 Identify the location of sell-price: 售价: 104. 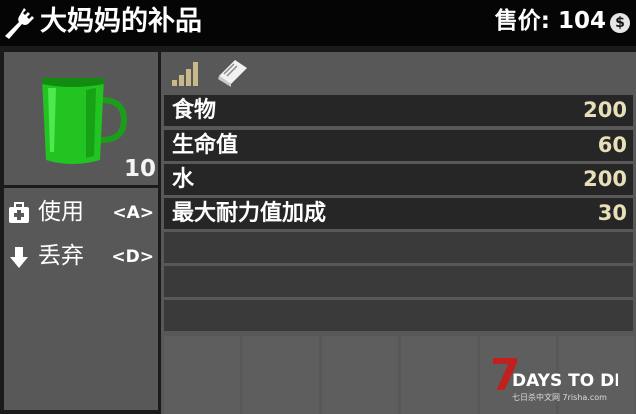
(550, 21).